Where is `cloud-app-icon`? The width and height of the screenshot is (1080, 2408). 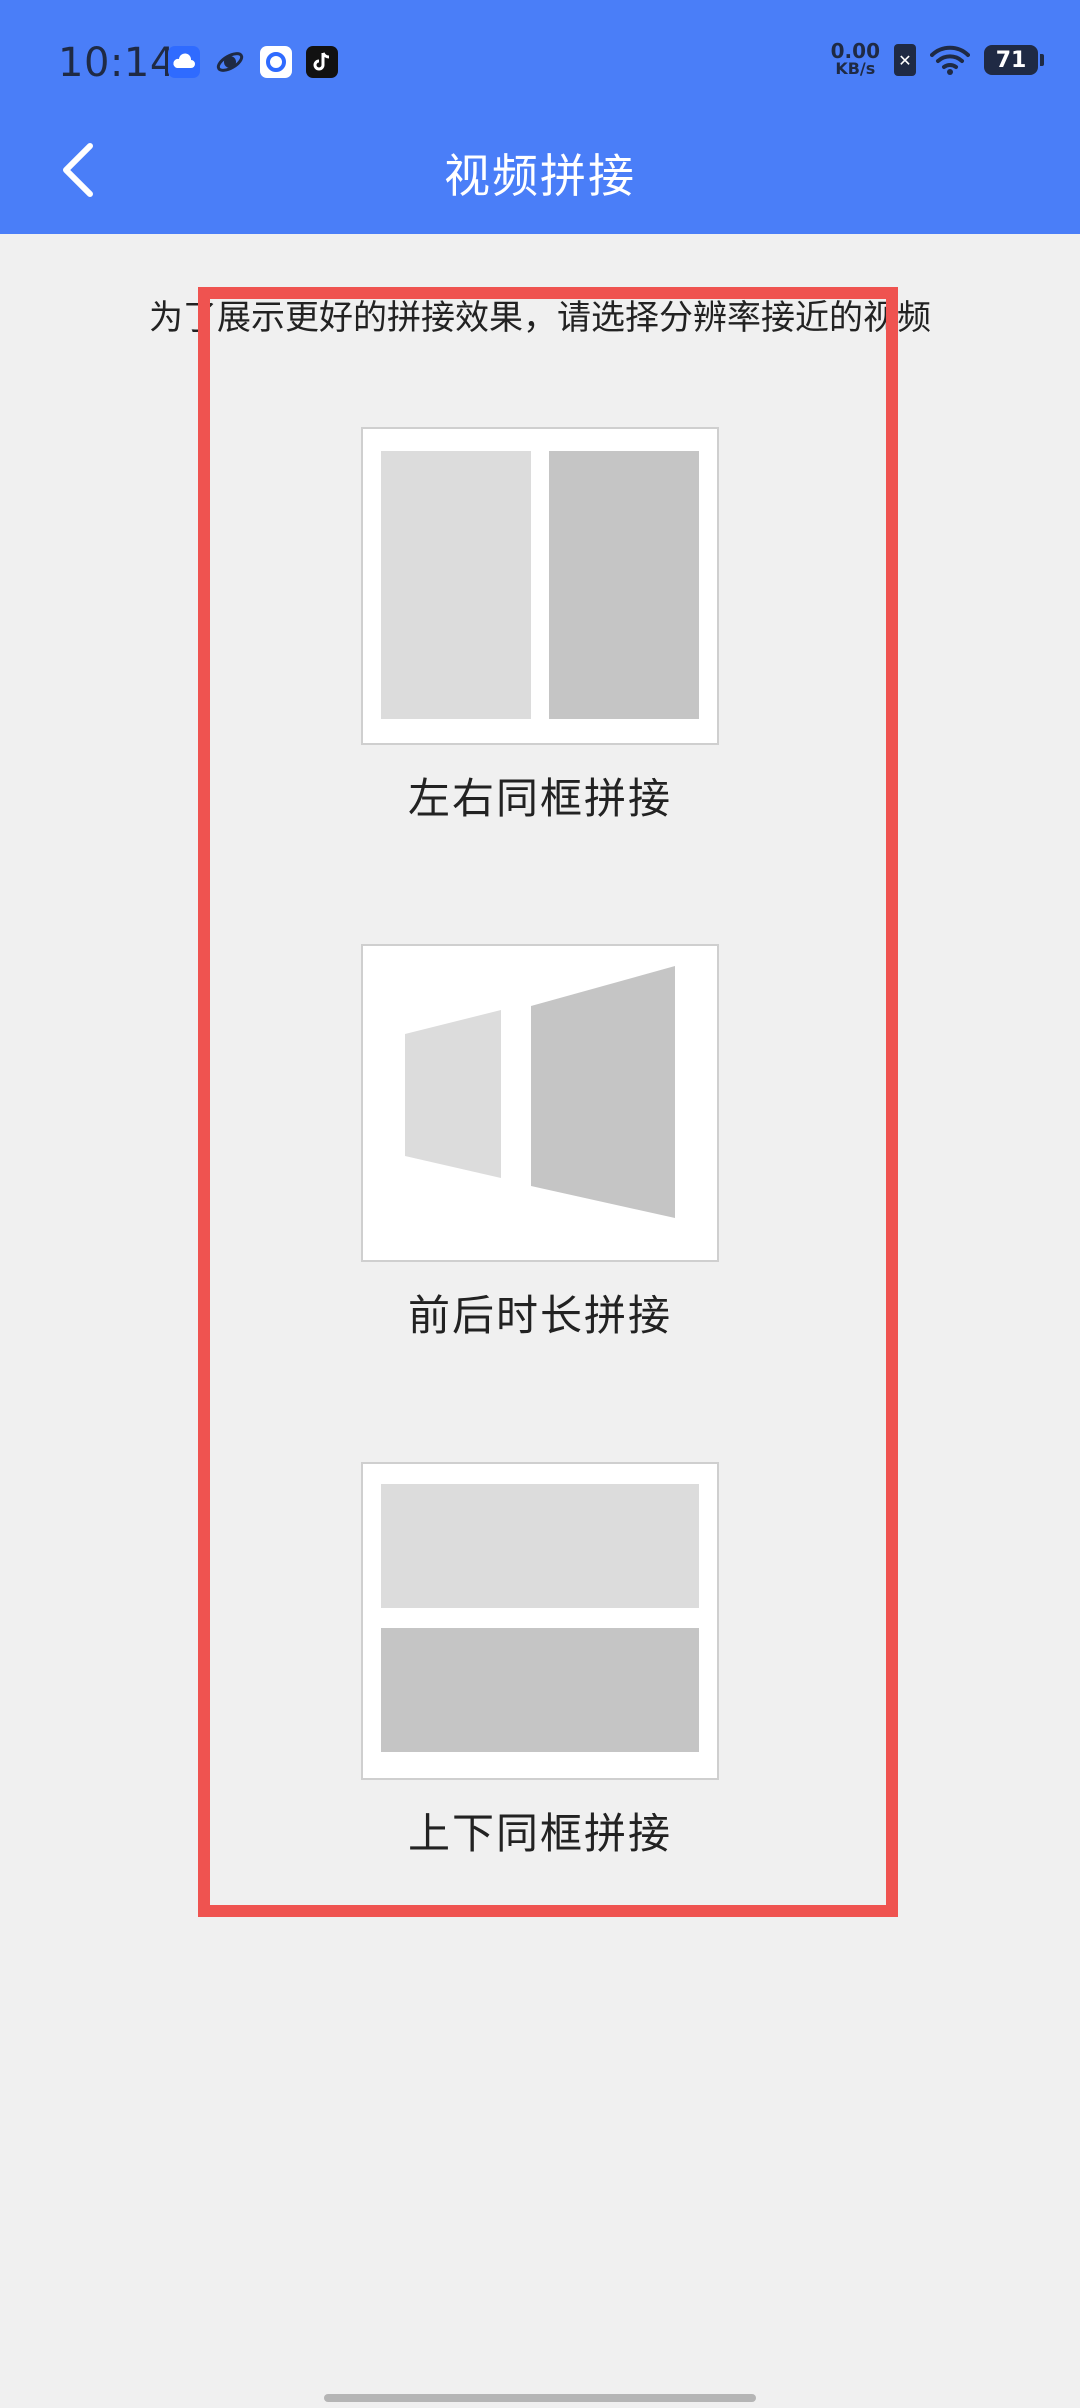
cloud-app-icon is located at coordinates (184, 62).